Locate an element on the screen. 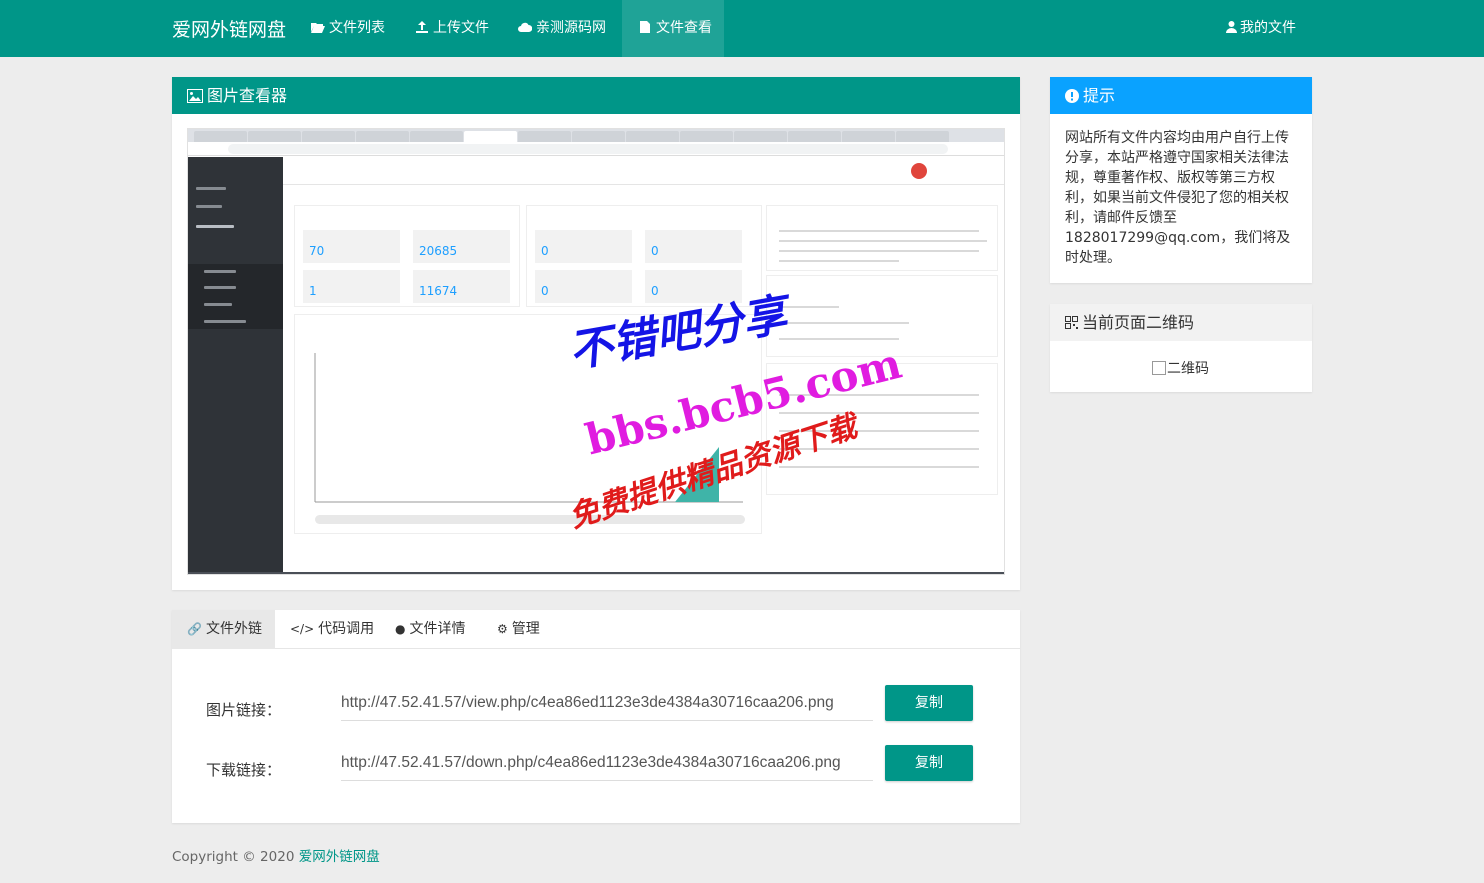 Image resolution: width=1484 pixels, height=883 pixels. image-viewer-title: 图片查看器 is located at coordinates (247, 95).